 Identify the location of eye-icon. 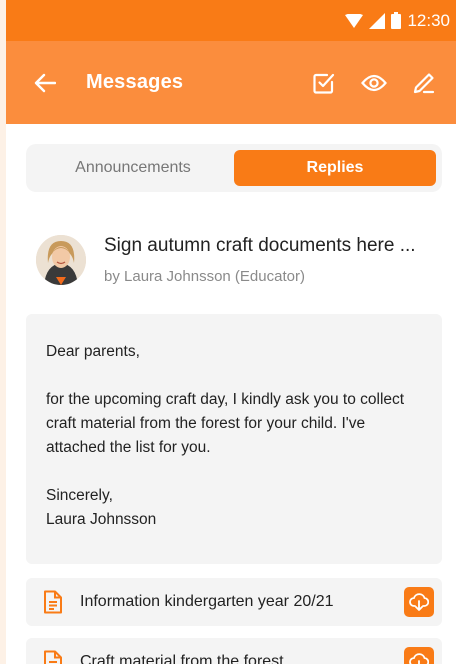
(374, 83).